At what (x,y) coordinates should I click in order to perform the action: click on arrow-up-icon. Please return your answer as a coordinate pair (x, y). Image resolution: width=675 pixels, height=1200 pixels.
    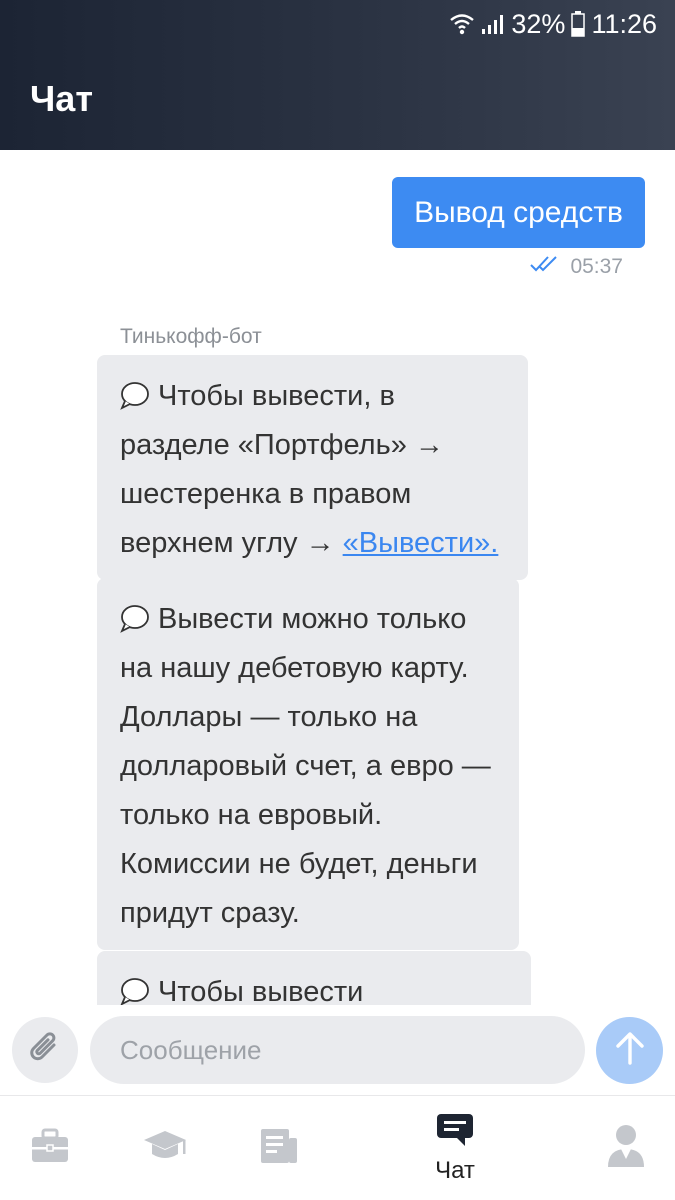
    Looking at the image, I should click on (630, 1050).